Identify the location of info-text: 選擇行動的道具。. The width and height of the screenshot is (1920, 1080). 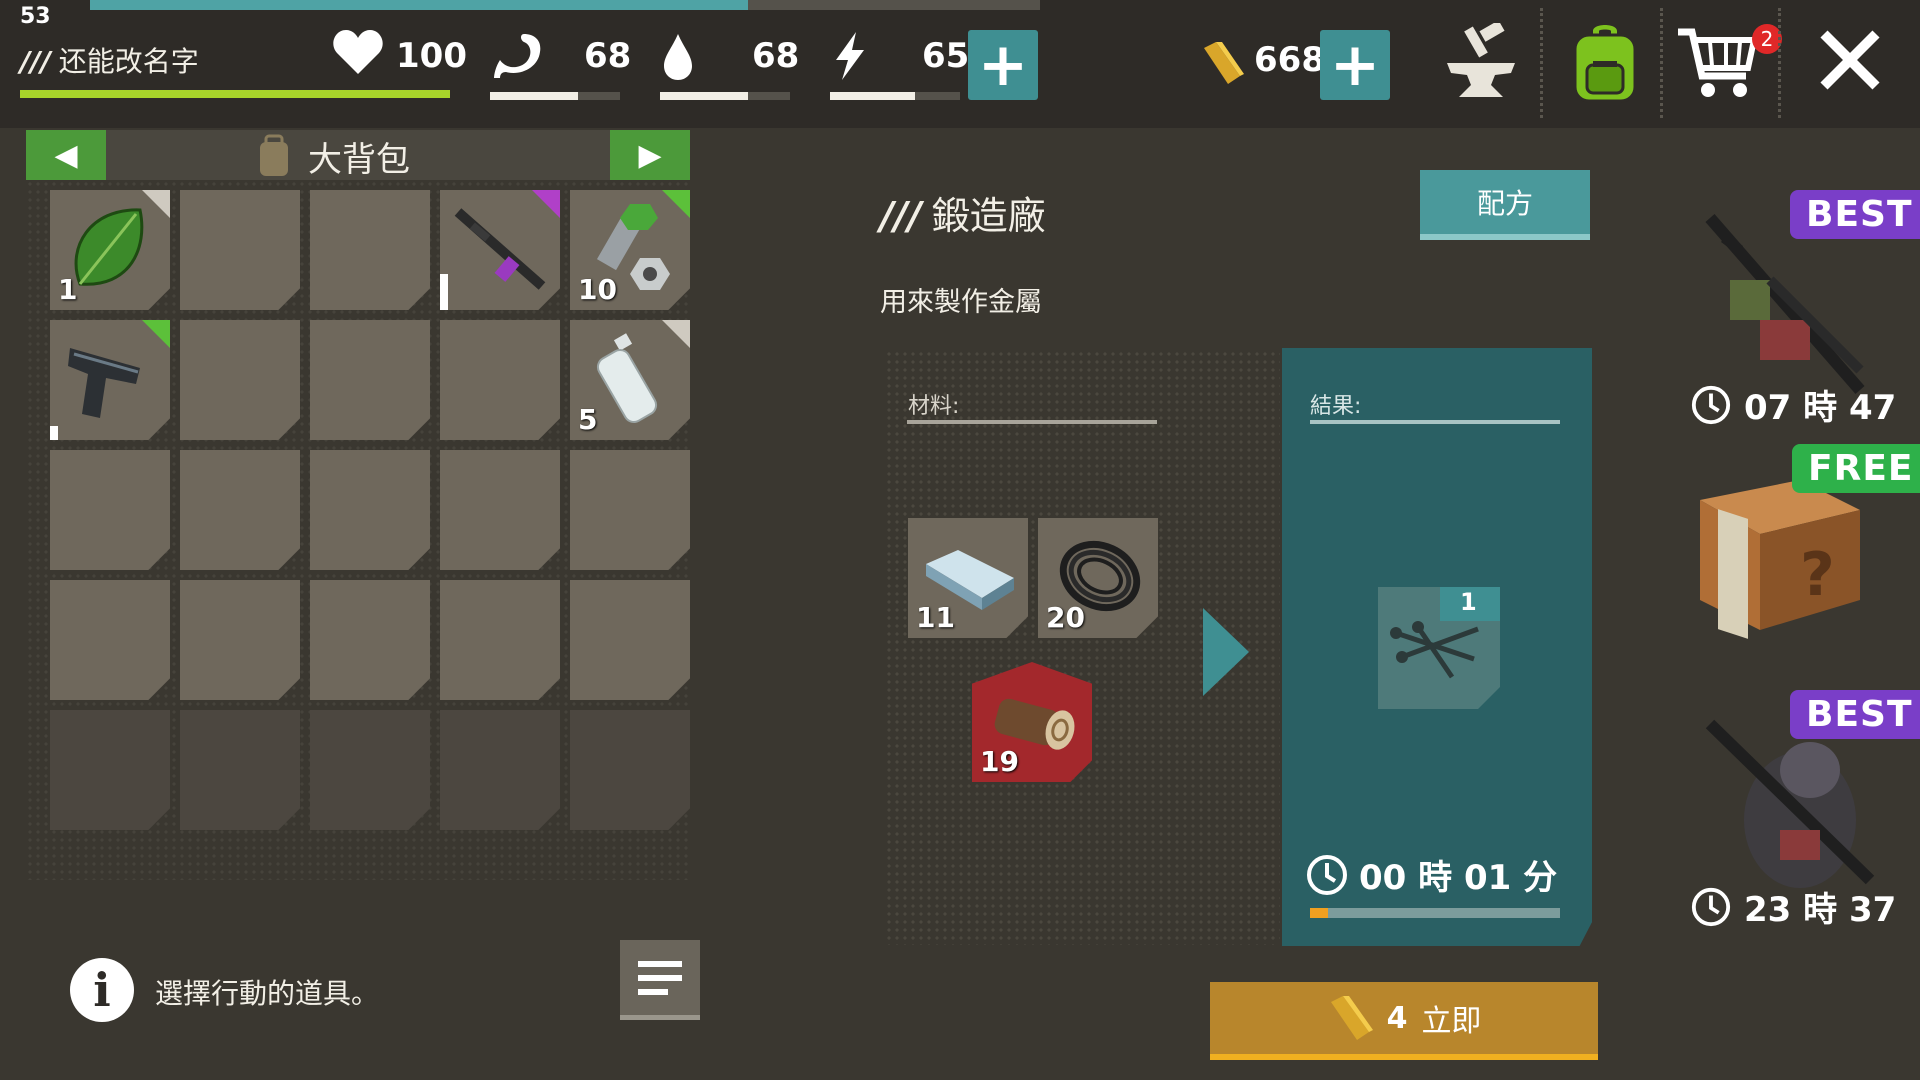
(267, 993).